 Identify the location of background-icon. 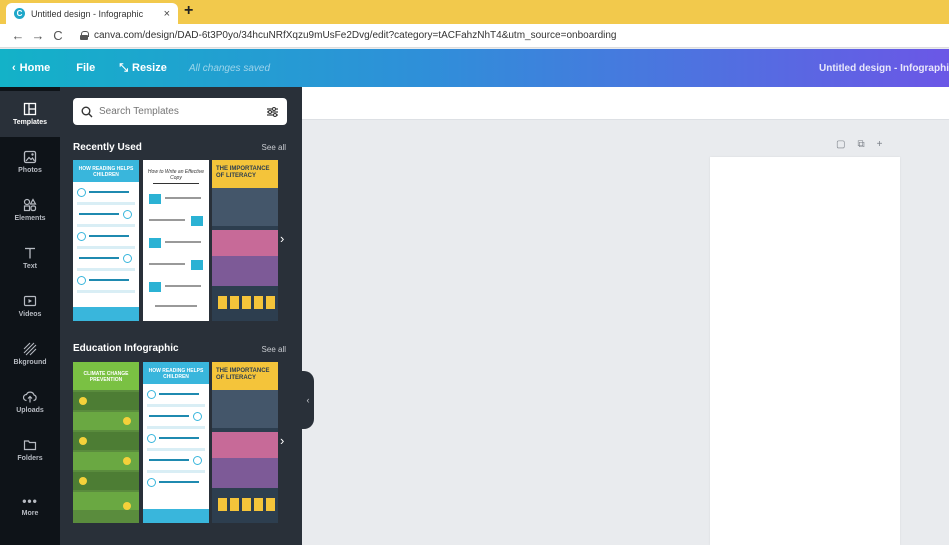
(30, 349).